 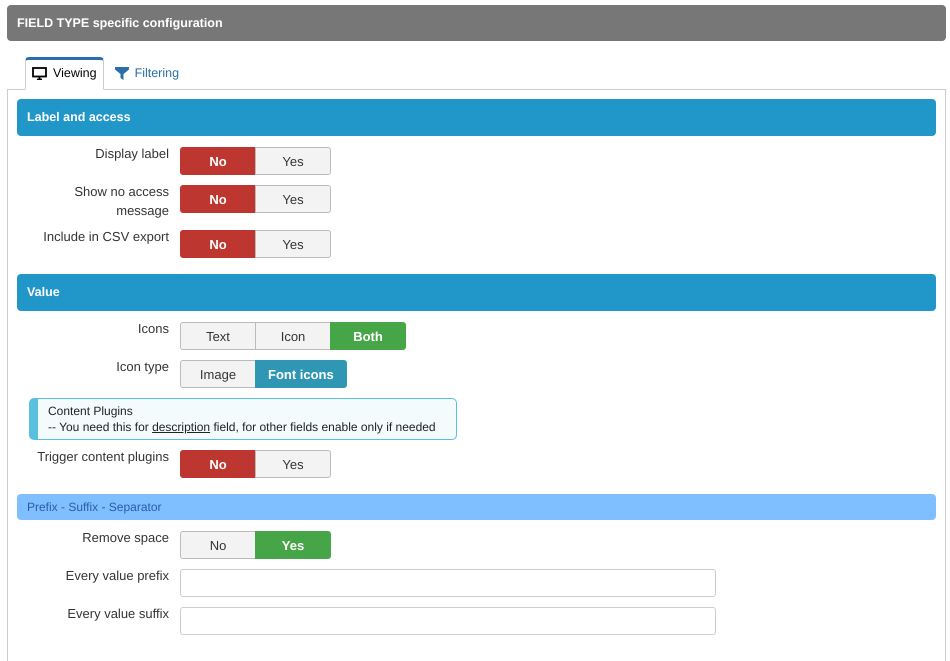 I want to click on note-title: Content Plugins, so click(x=91, y=411).